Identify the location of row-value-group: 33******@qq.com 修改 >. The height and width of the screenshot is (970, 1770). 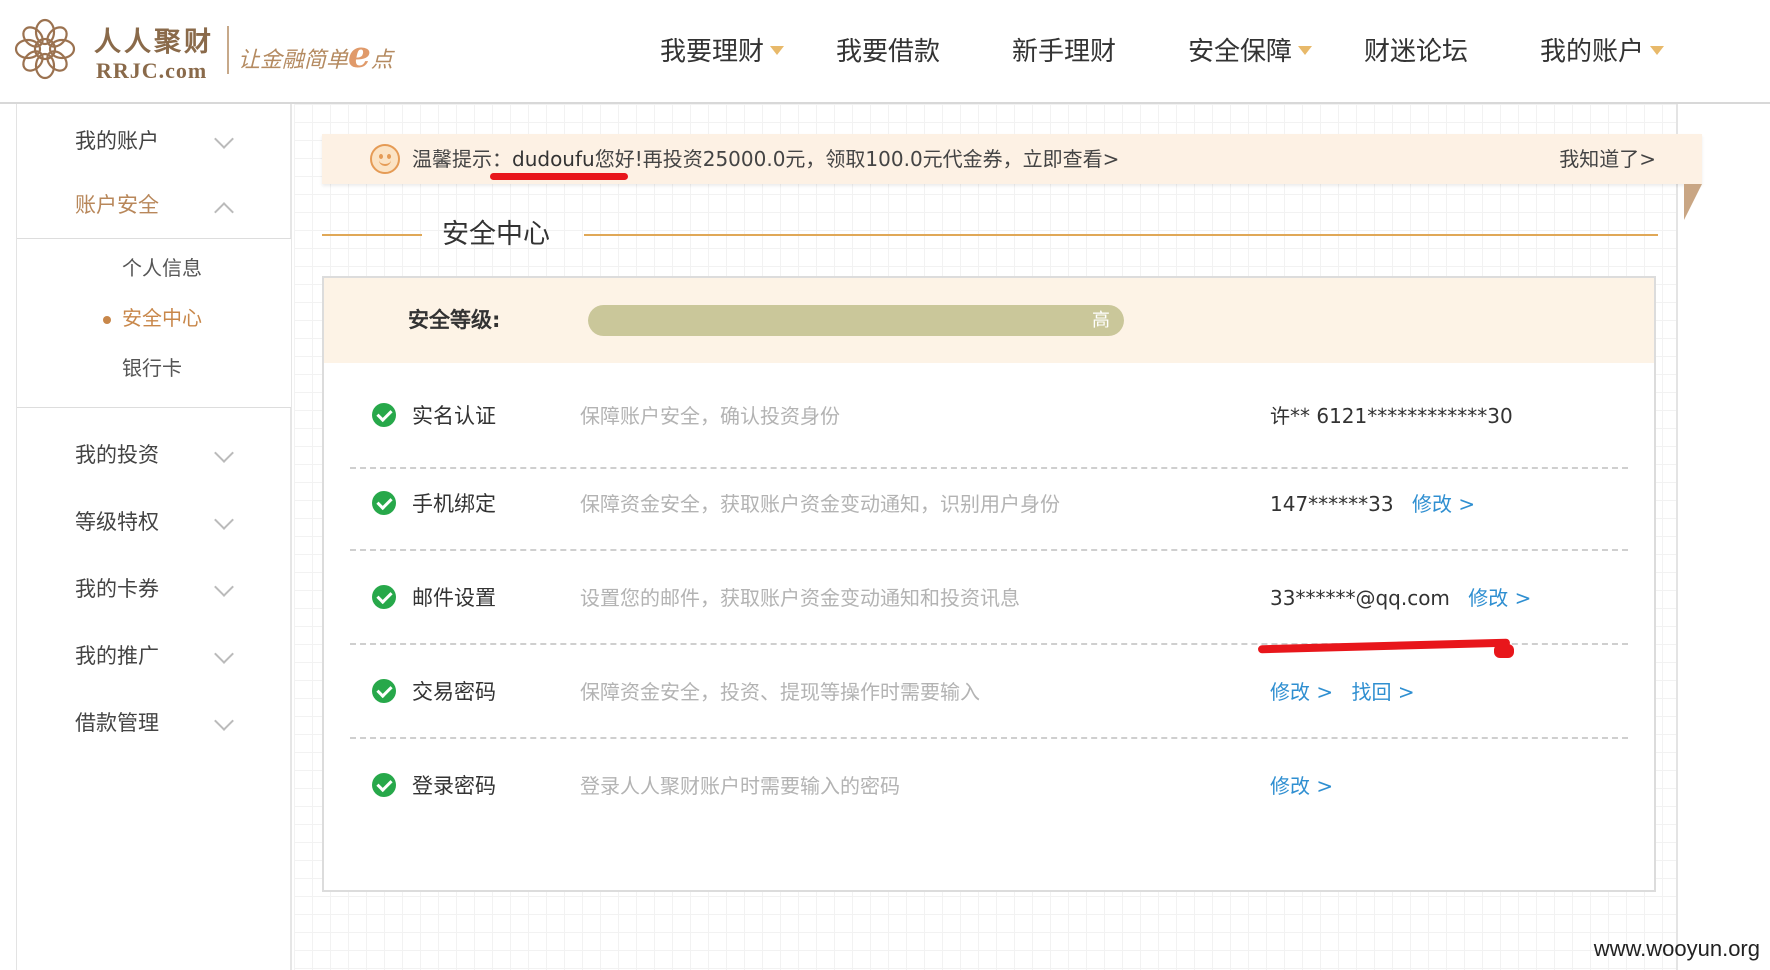
(1400, 598).